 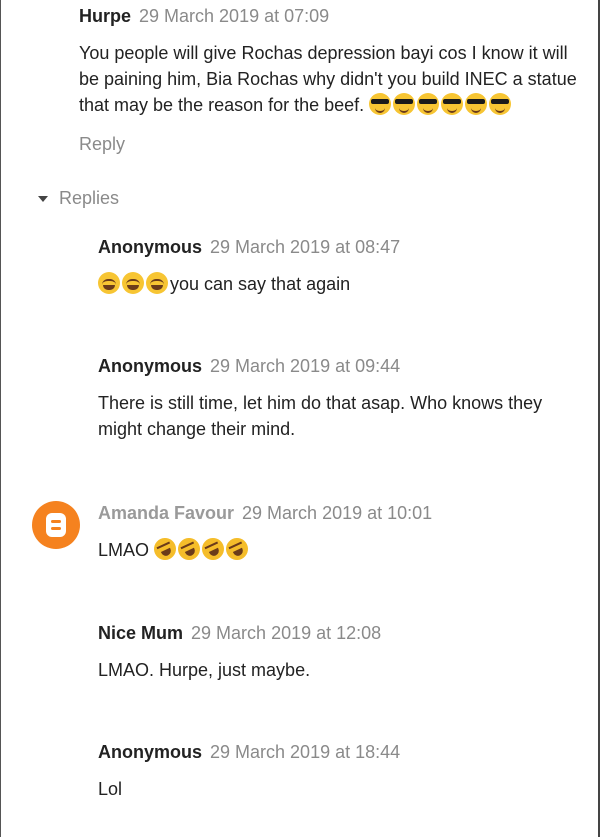 I want to click on comment-date: 29 March 2019 at 12:08, so click(x=286, y=633).